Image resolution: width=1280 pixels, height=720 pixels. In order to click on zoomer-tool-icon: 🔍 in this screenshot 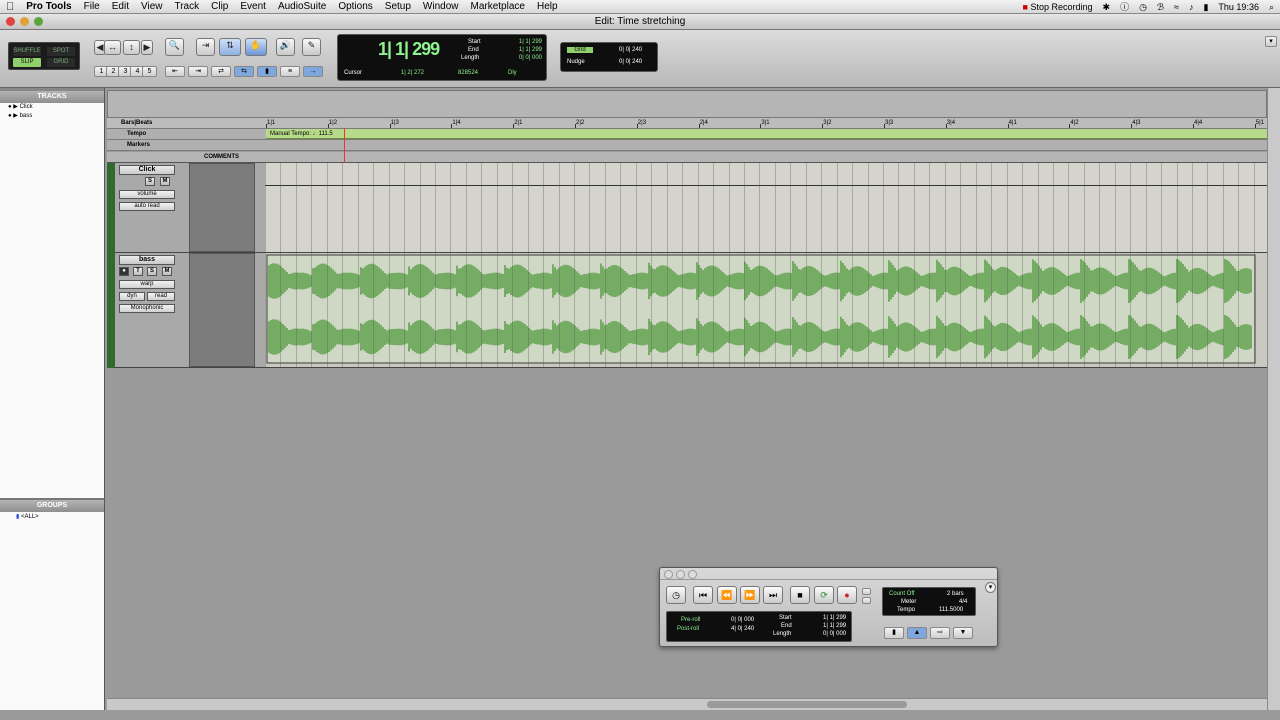, I will do `click(174, 47)`.